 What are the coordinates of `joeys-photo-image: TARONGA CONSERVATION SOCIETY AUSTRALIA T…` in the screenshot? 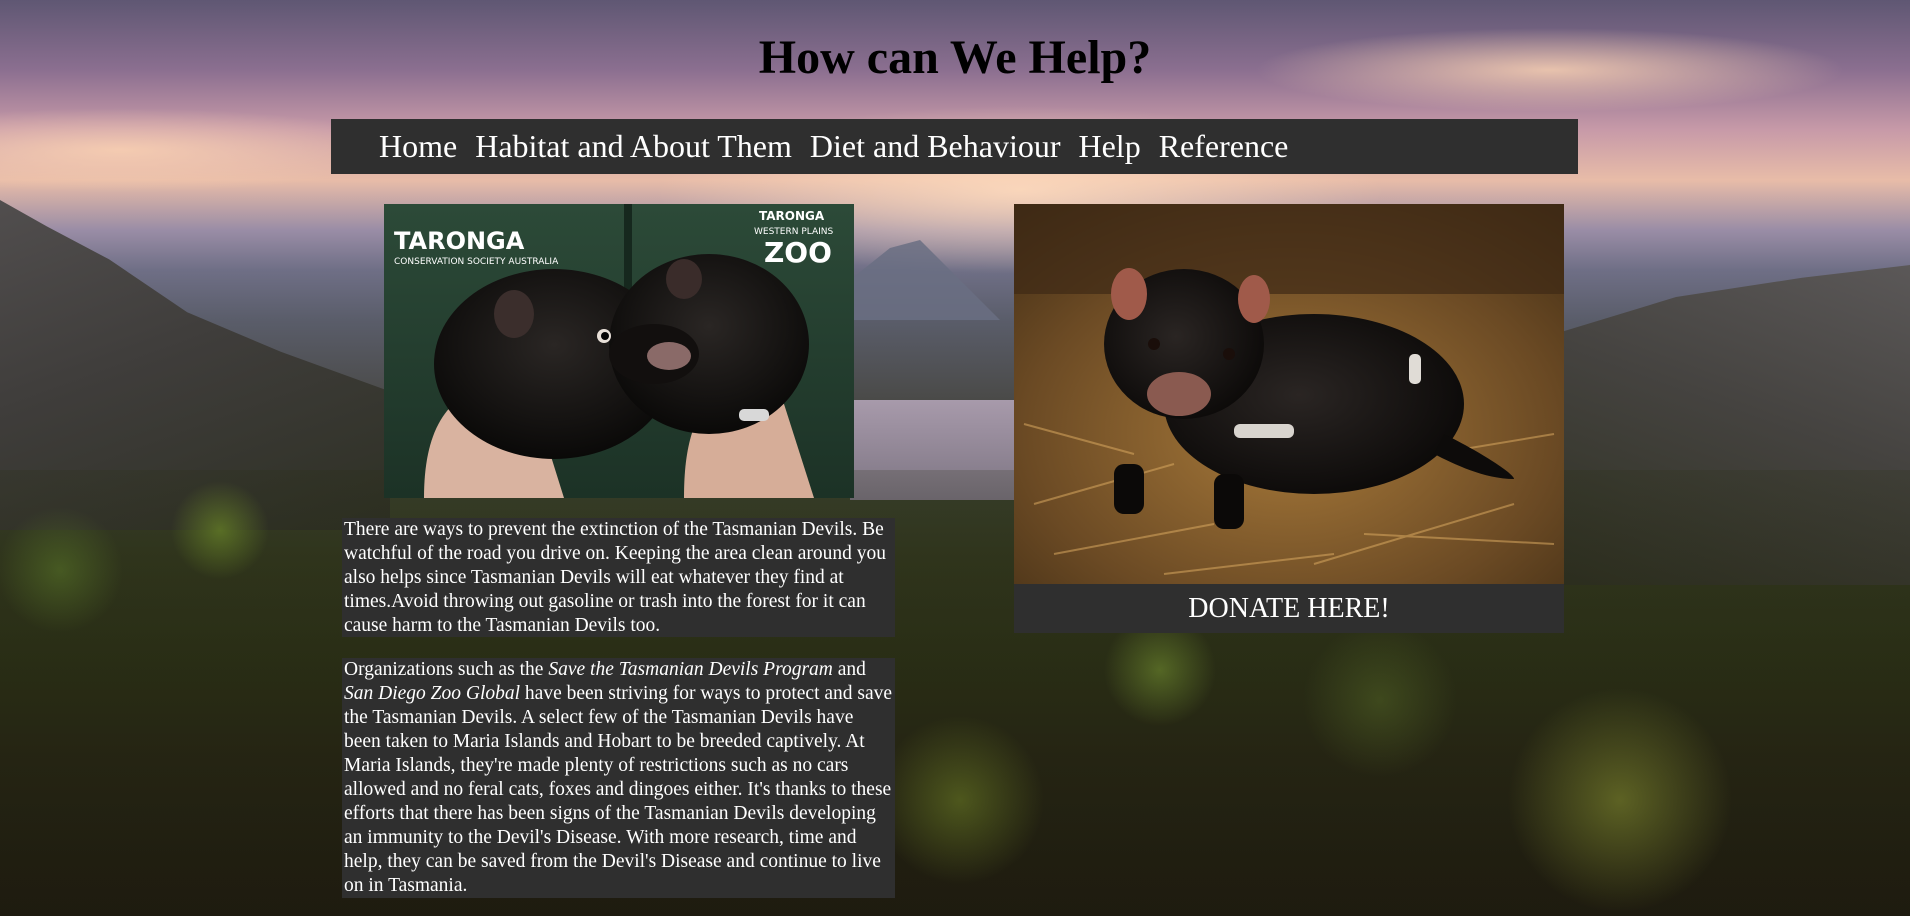 It's located at (619, 351).